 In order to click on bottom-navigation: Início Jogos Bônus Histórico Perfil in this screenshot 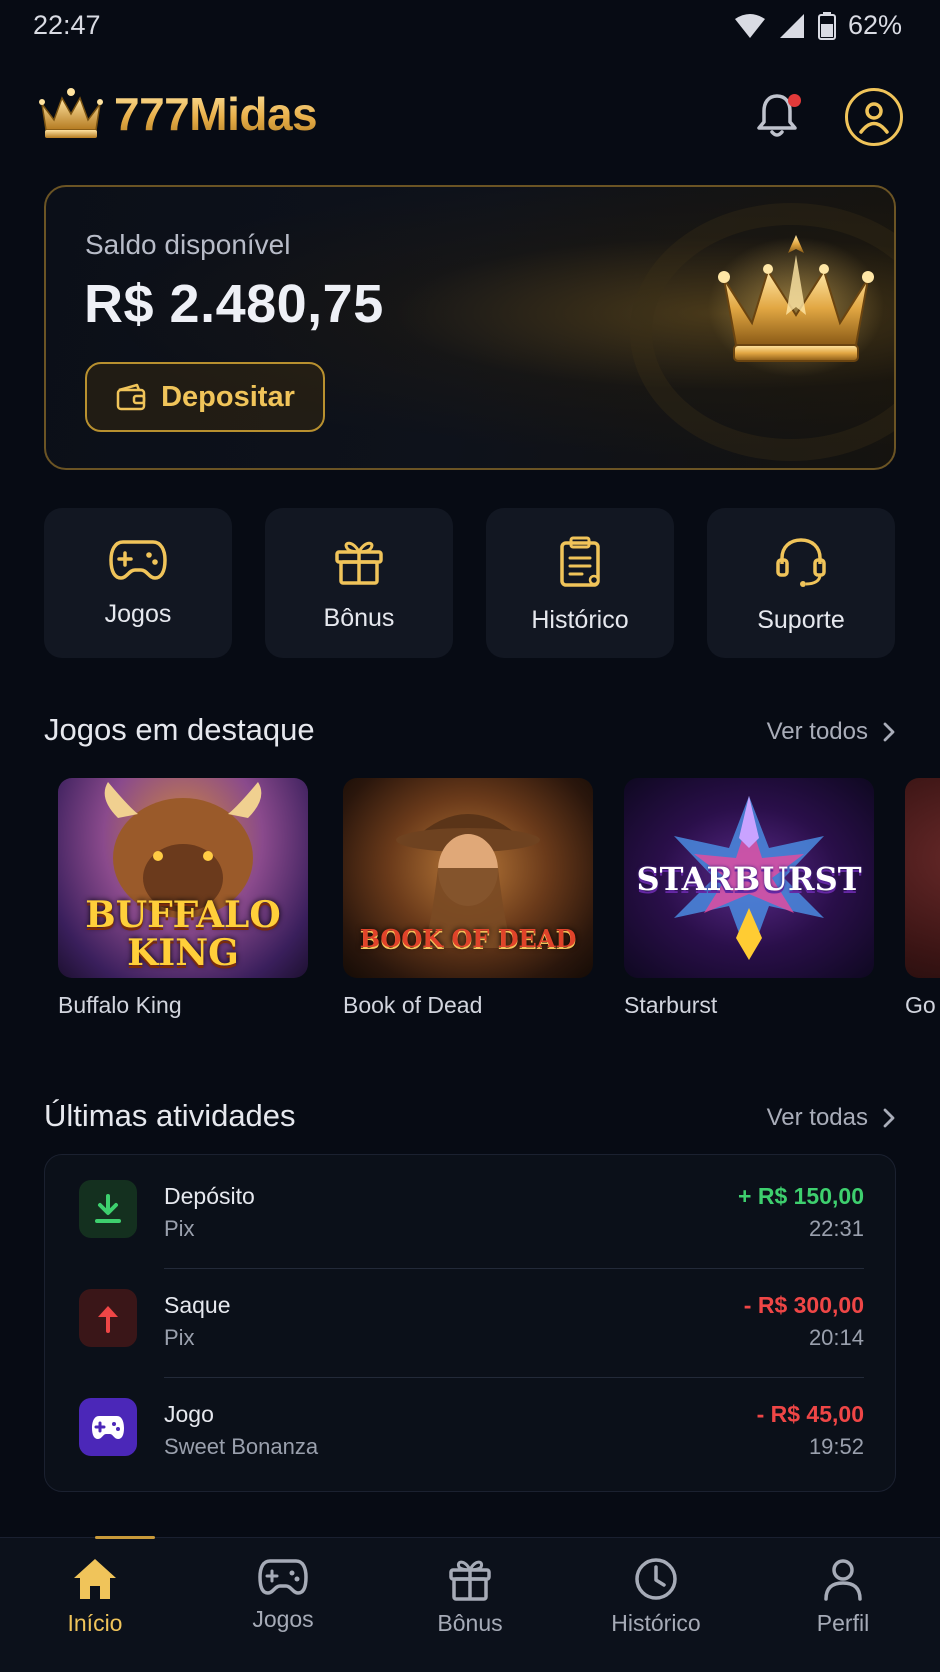, I will do `click(470, 1604)`.